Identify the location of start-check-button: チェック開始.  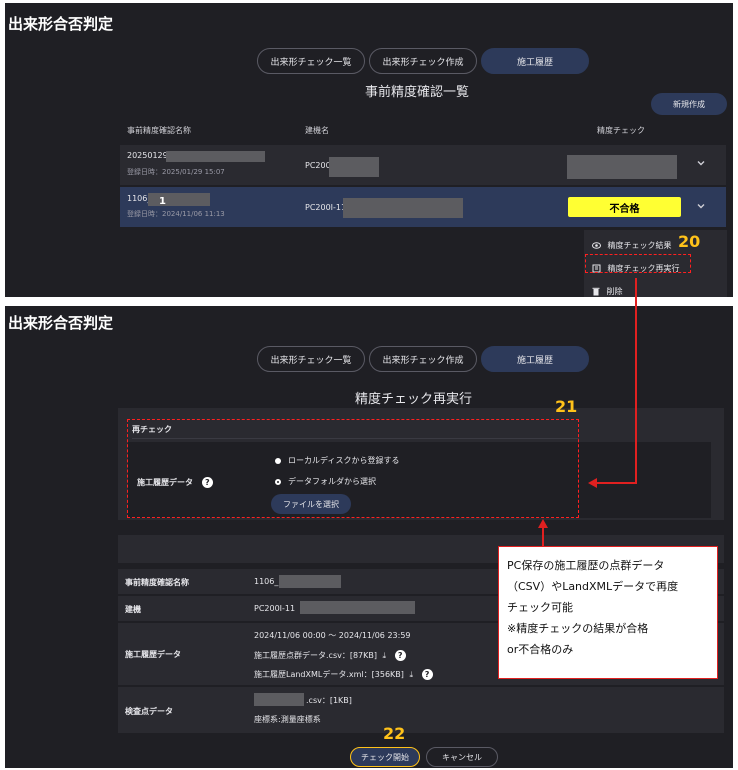
(385, 757).